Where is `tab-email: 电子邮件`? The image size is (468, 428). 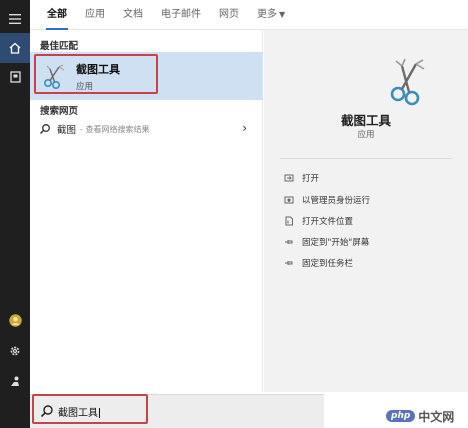
tab-email: 电子邮件 is located at coordinates (181, 15).